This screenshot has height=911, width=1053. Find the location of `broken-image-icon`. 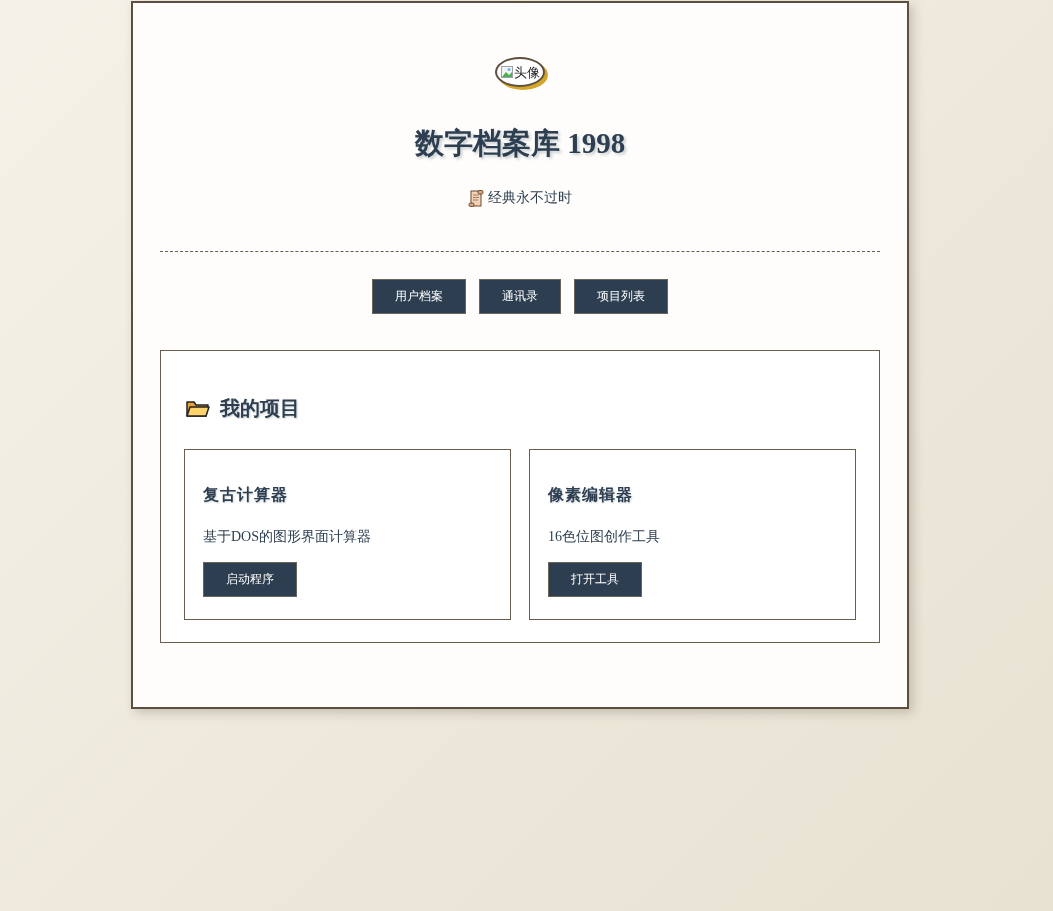

broken-image-icon is located at coordinates (506, 72).